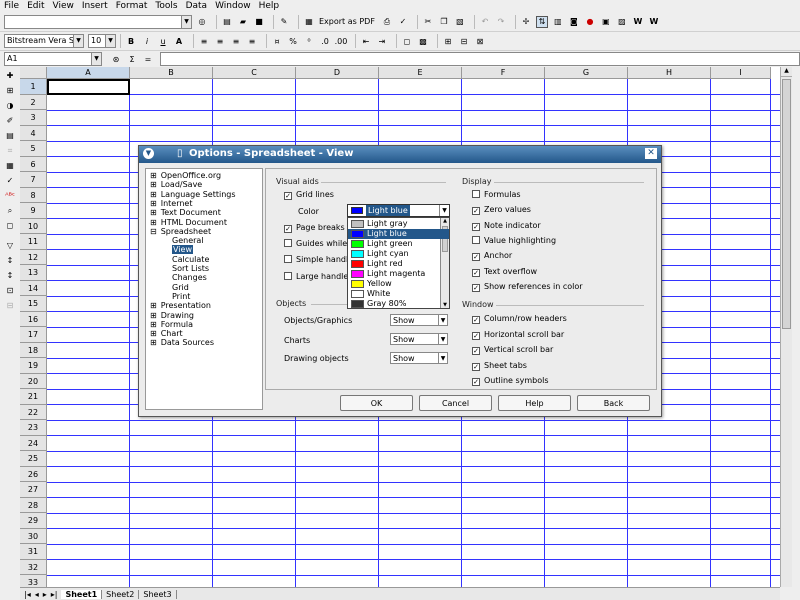  I want to click on first-sheet-icon: |◂, so click(27, 594).